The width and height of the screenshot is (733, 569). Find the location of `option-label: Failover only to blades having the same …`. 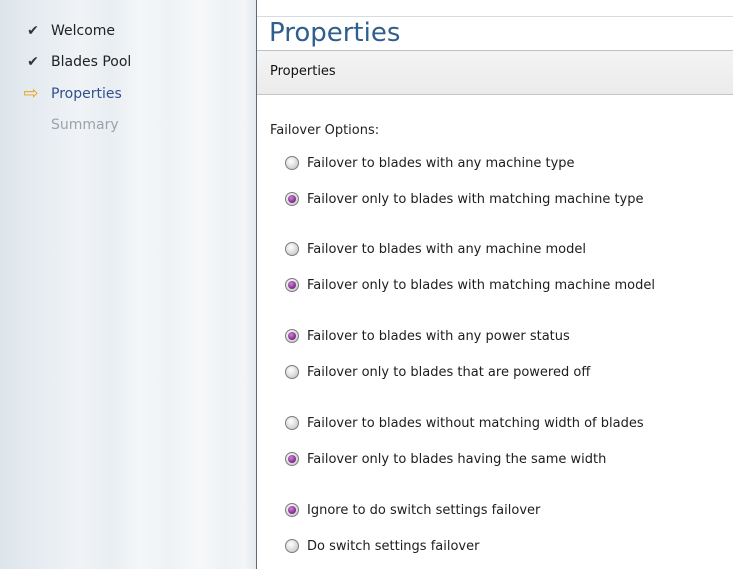

option-label: Failover only to blades having the same … is located at coordinates (457, 459).